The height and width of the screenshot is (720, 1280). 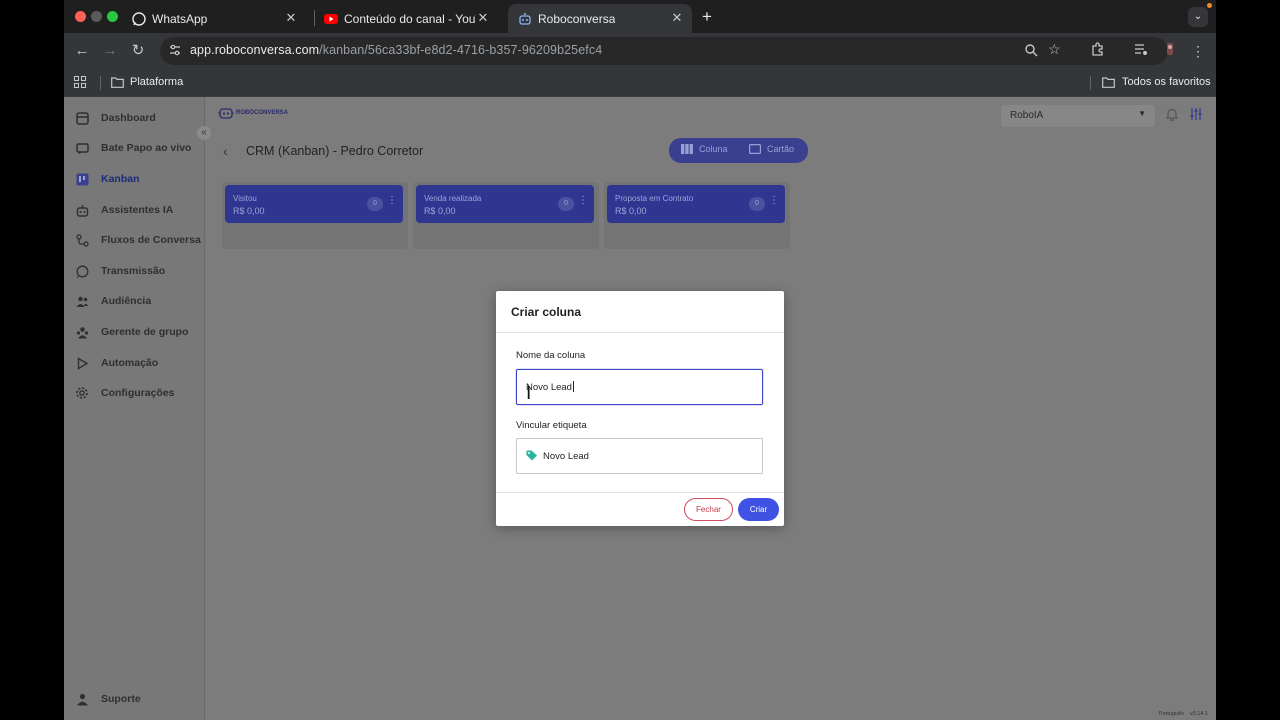 I want to click on minimize-window-button, so click(x=96, y=16).